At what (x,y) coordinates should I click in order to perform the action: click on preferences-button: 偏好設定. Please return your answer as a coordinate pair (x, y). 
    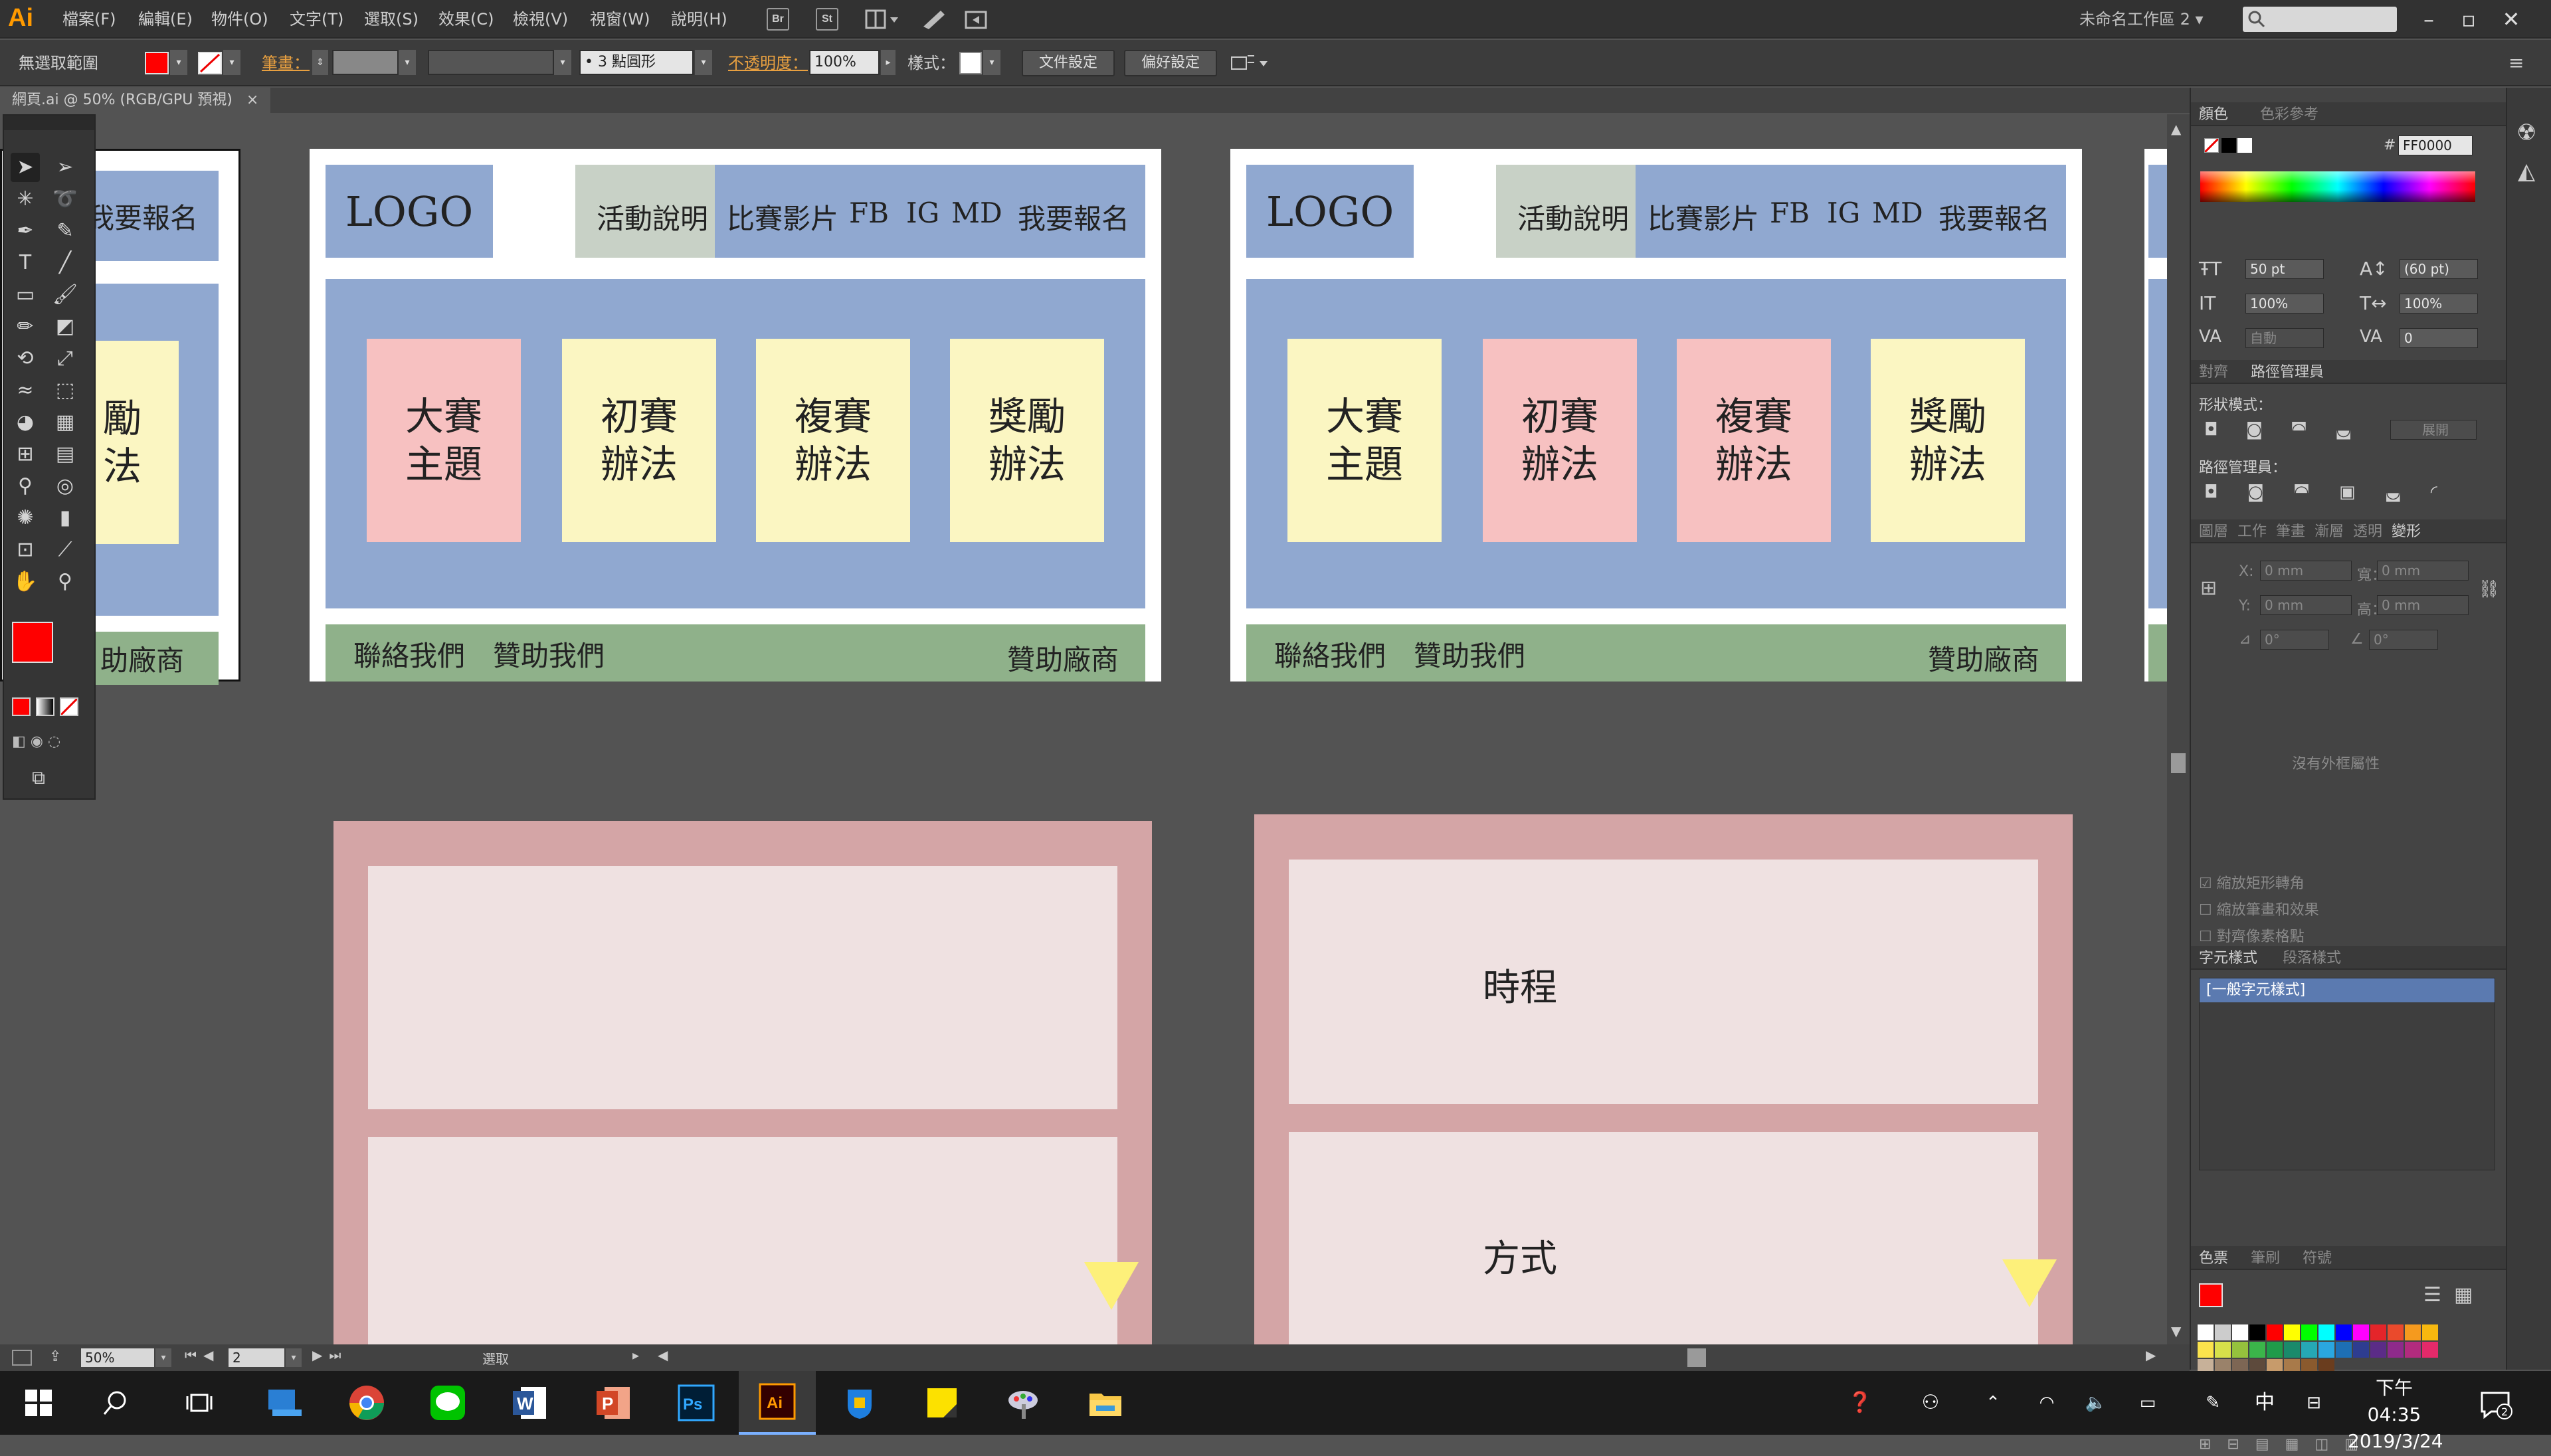
    Looking at the image, I should click on (1170, 63).